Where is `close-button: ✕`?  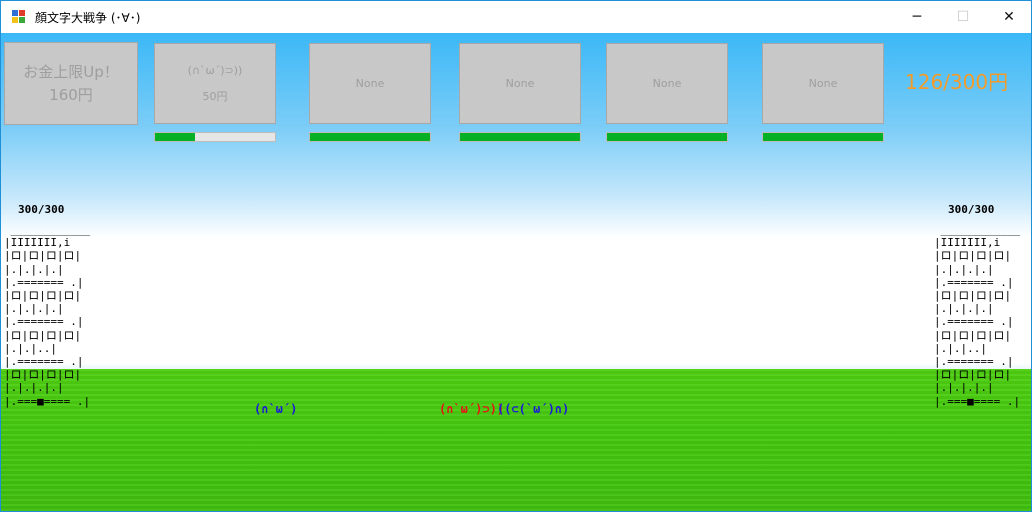
close-button: ✕ is located at coordinates (1008, 17).